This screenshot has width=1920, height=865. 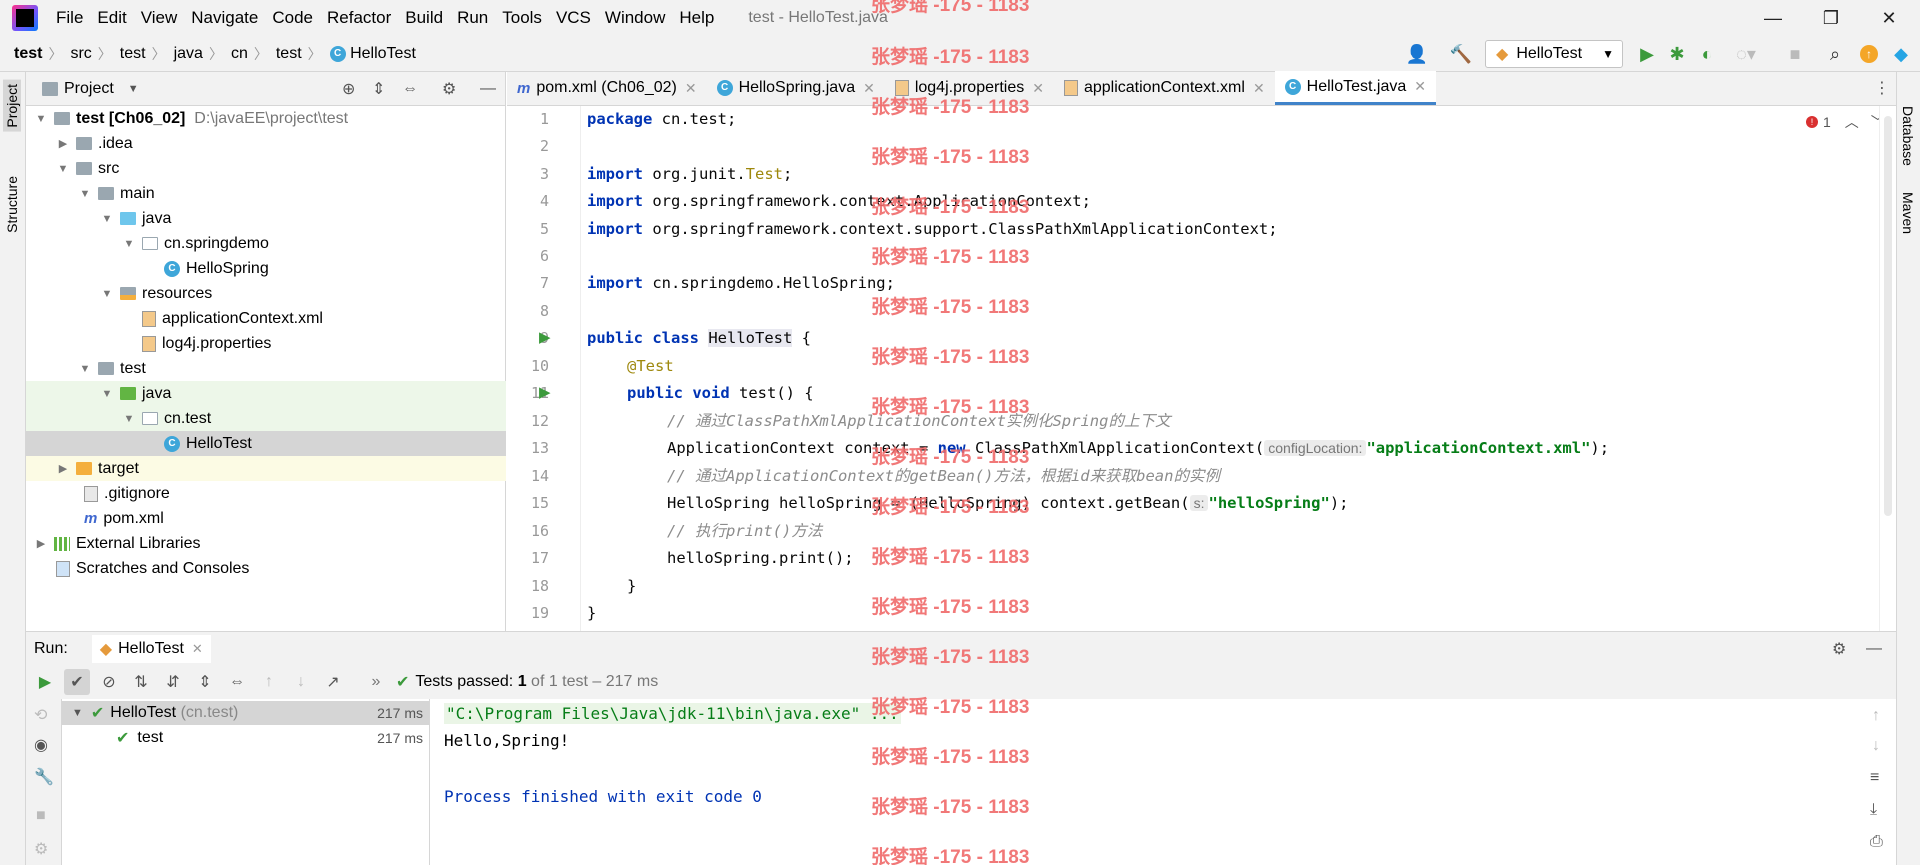 What do you see at coordinates (266, 168) in the screenshot?
I see `tree-item-src: ▼ src` at bounding box center [266, 168].